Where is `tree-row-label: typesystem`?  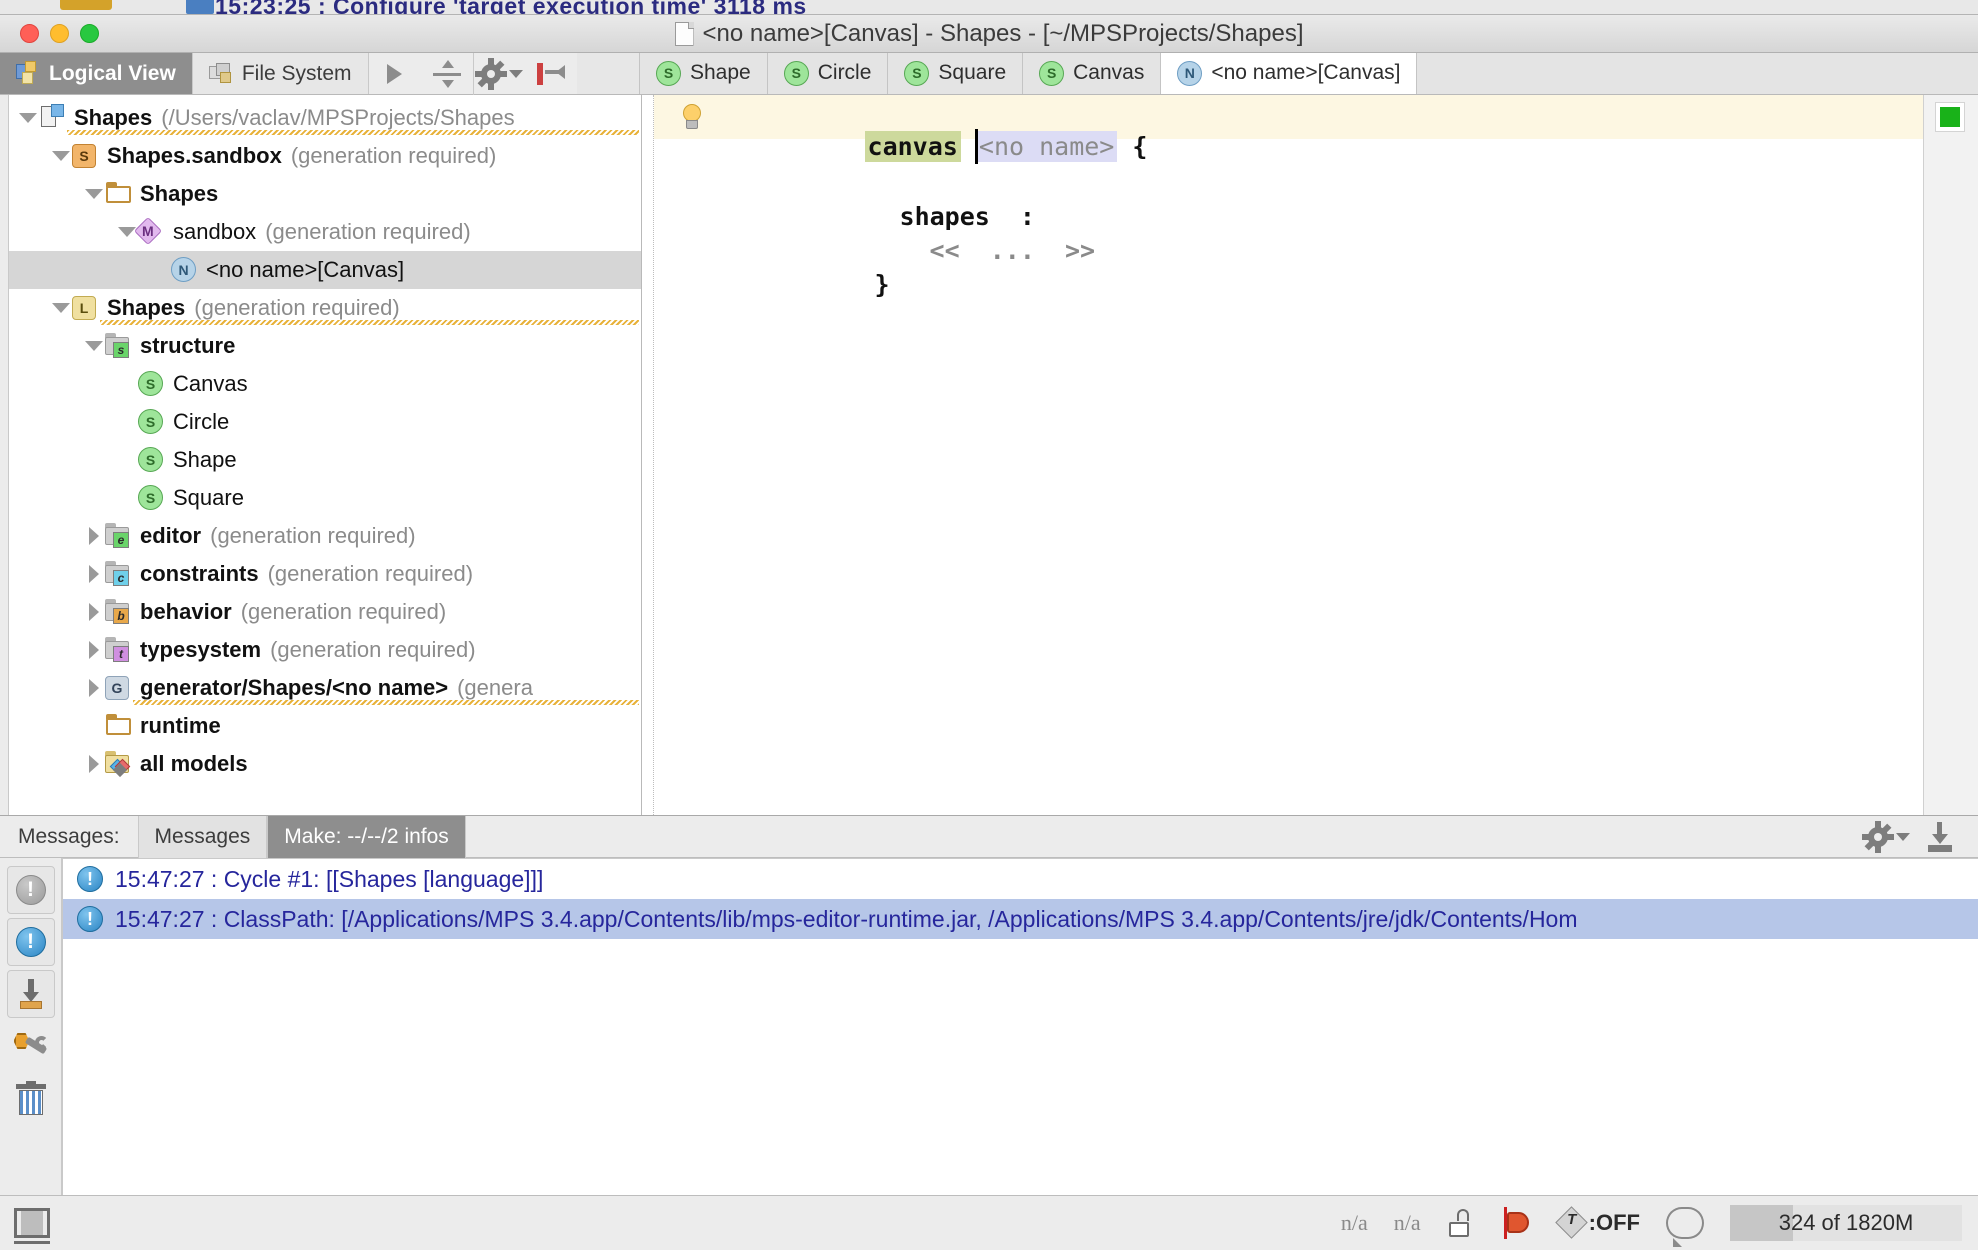
tree-row-label: typesystem is located at coordinates (201, 649).